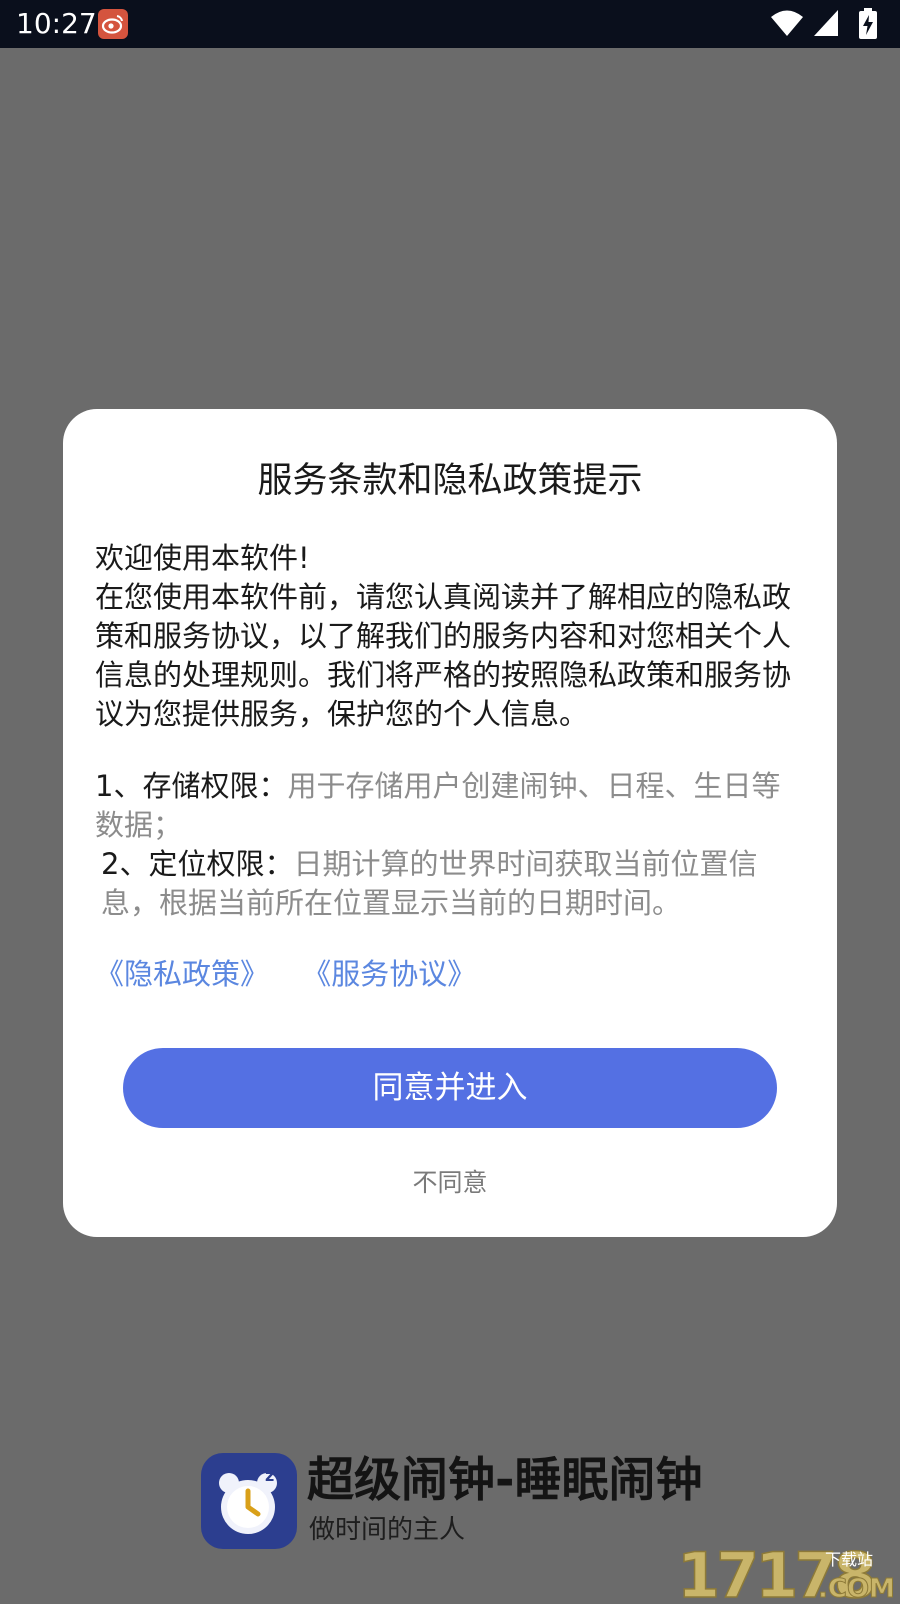 The image size is (900, 1604). I want to click on welcome-line: 欢迎使用本软件!, so click(202, 558).